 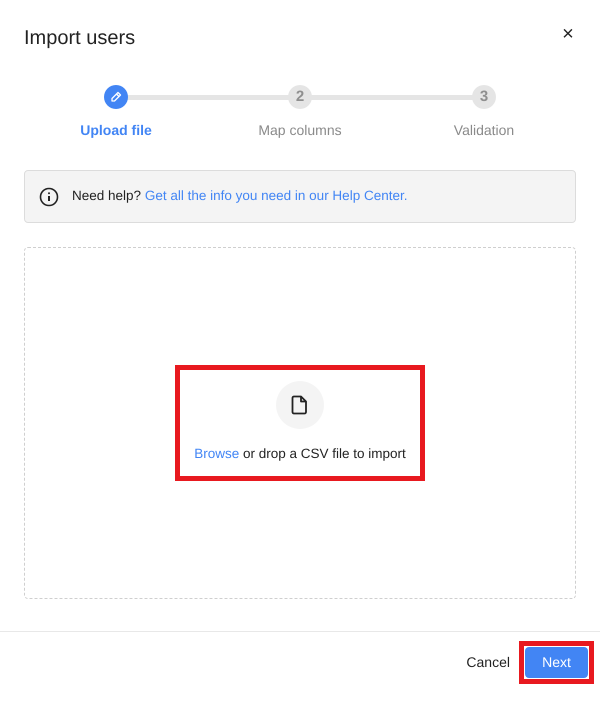 What do you see at coordinates (488, 662) in the screenshot?
I see `cancel-button: Cancel` at bounding box center [488, 662].